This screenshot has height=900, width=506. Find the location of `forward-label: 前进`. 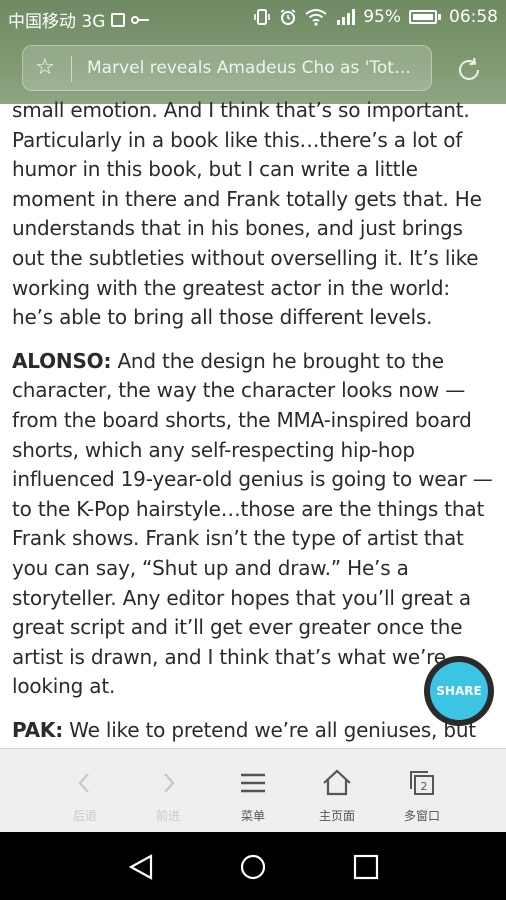

forward-label: 前进 is located at coordinates (167, 816).